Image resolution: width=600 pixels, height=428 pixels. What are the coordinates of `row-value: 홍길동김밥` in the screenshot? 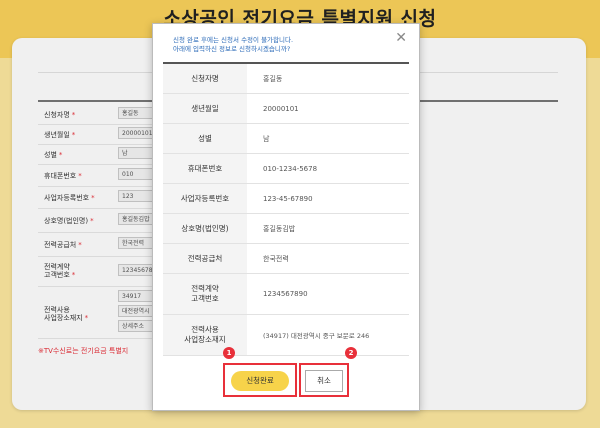 It's located at (279, 228).